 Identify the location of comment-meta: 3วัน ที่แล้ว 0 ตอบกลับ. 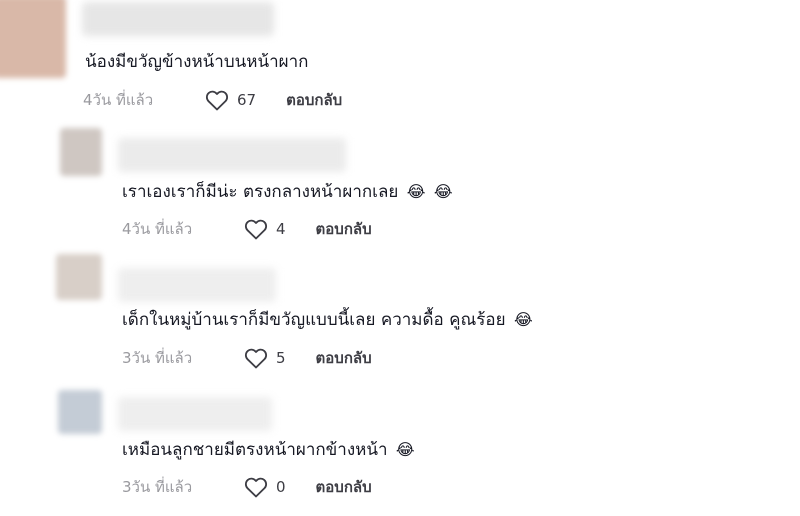
(247, 487).